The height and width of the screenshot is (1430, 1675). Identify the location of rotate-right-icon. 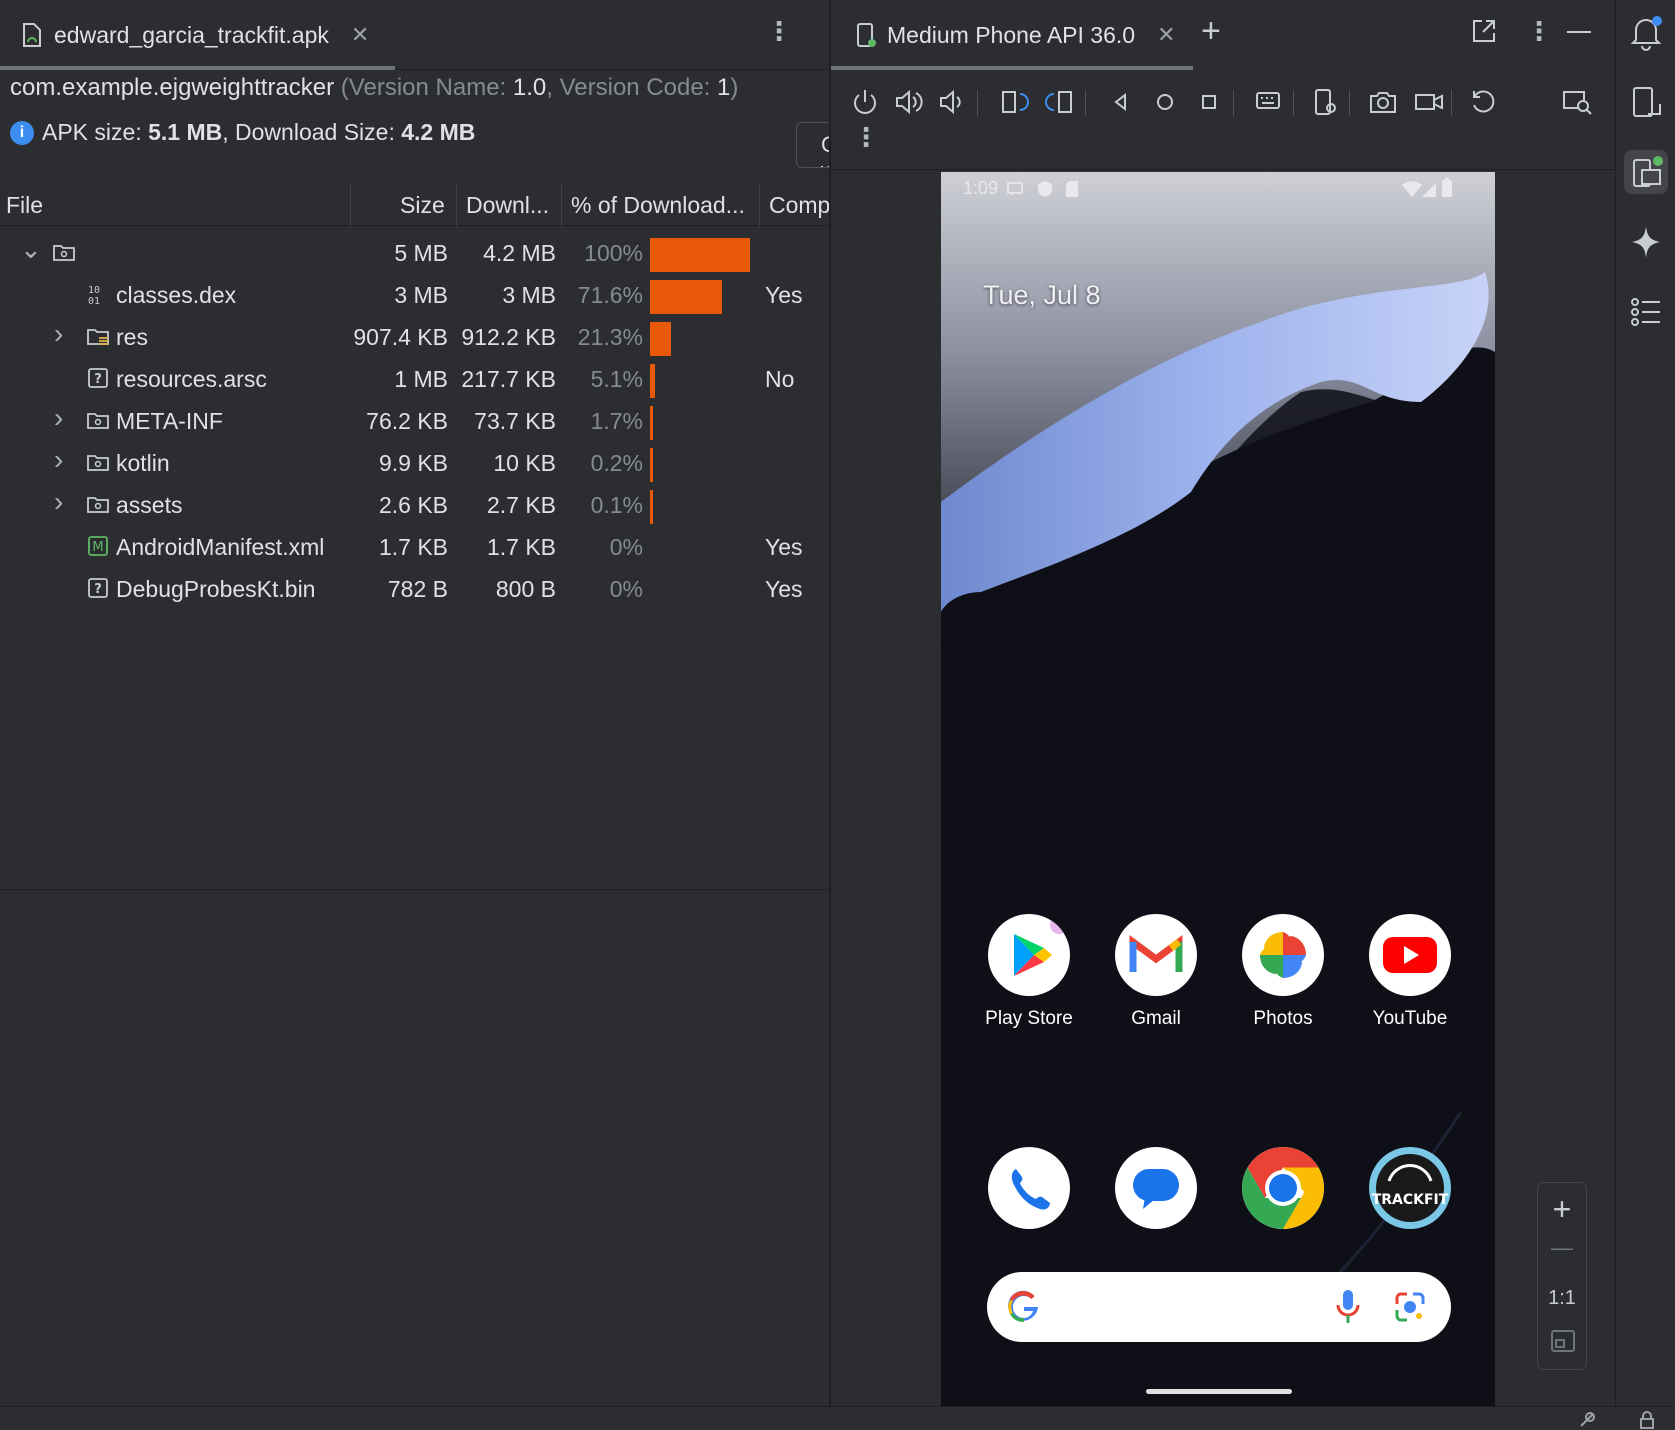
(1059, 102).